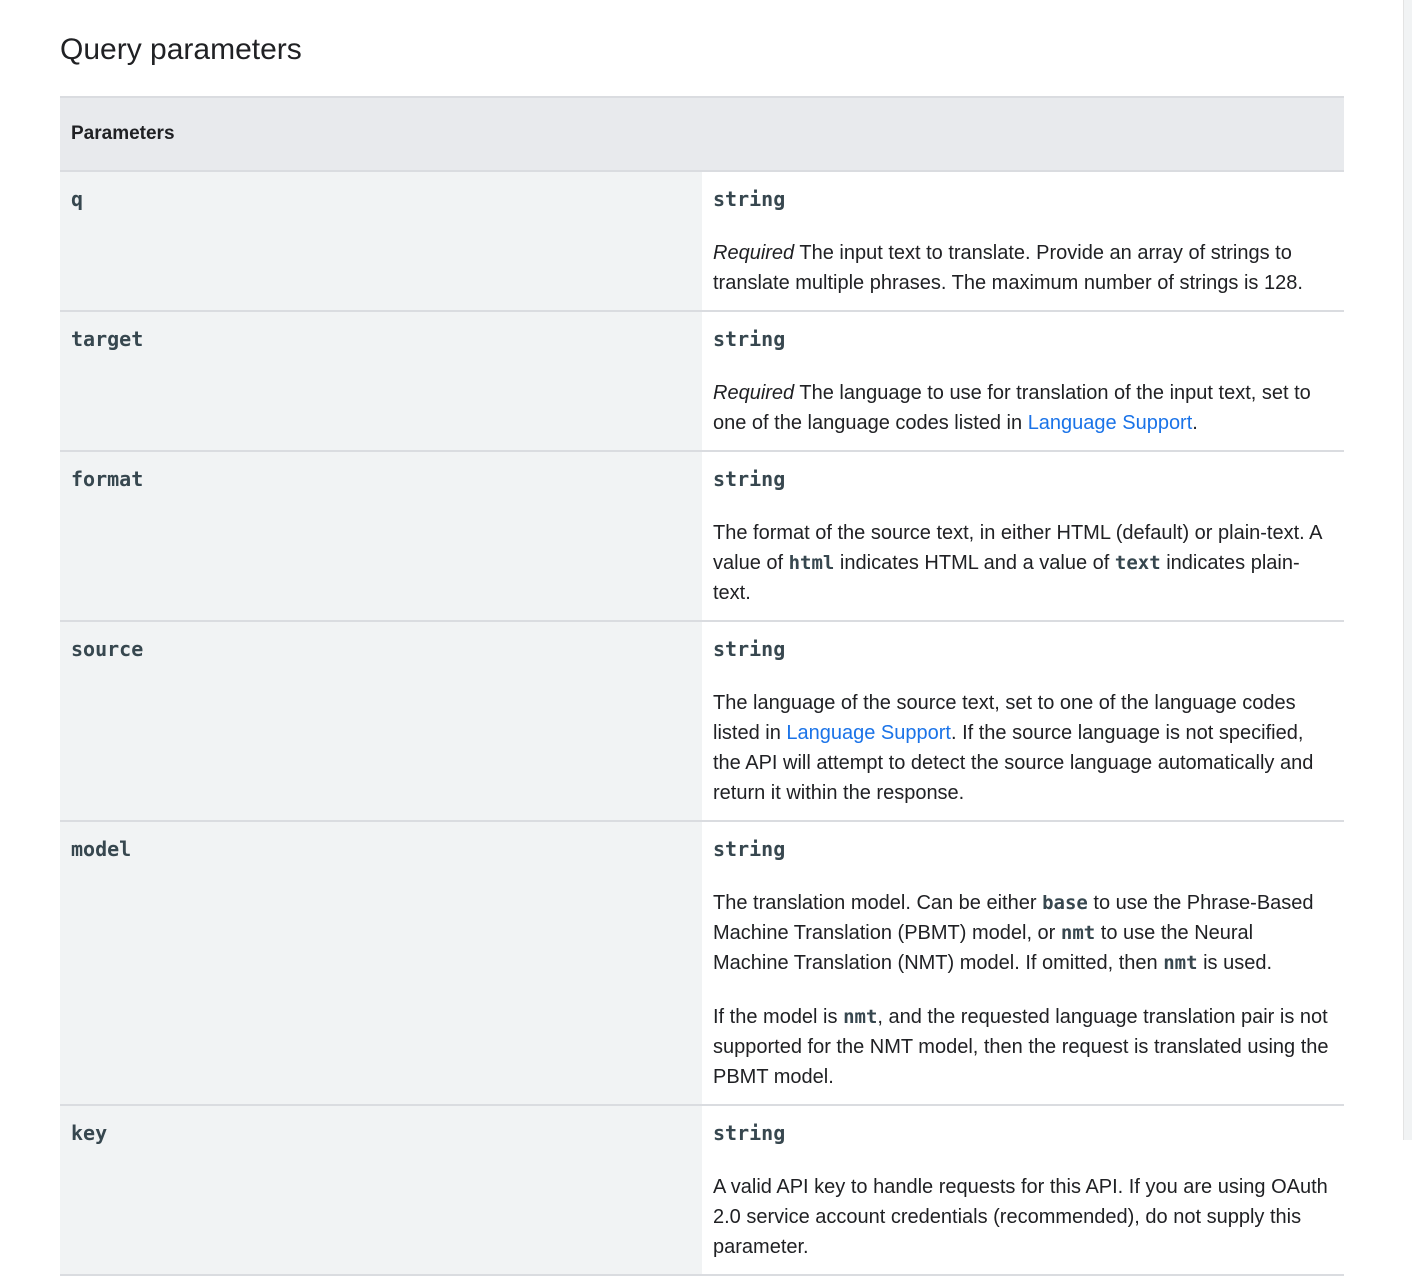 This screenshot has width=1412, height=1276. I want to click on param-type-target: string, so click(749, 339).